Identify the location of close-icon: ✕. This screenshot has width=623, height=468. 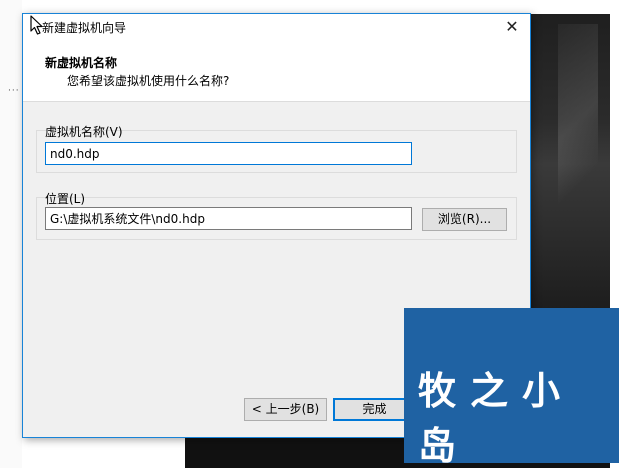
(512, 26).